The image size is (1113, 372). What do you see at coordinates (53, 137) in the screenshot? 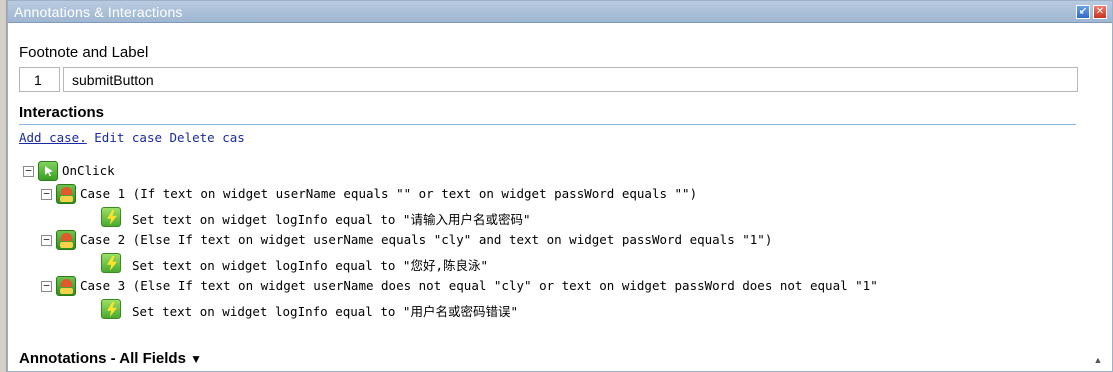
I see `add-case-link: Add case.` at bounding box center [53, 137].